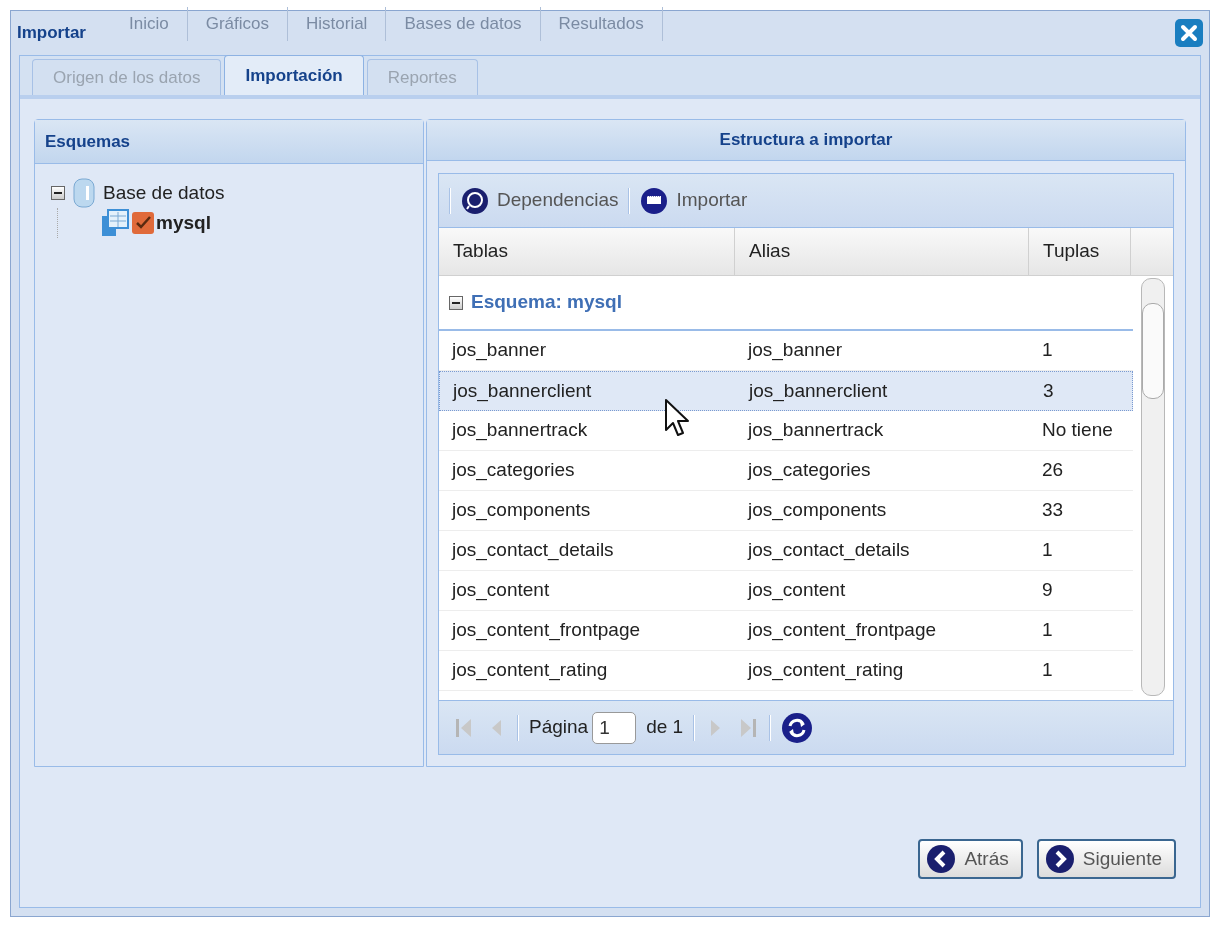 This screenshot has width=1220, height=927. What do you see at coordinates (84, 193) in the screenshot?
I see `database-icon` at bounding box center [84, 193].